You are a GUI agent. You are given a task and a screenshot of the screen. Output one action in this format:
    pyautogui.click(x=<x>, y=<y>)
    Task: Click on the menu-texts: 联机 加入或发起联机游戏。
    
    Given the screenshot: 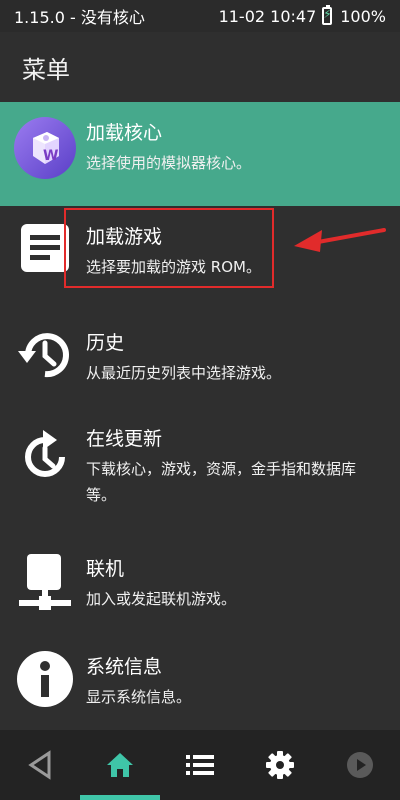 What is the action you would take?
    pyautogui.click(x=243, y=582)
    